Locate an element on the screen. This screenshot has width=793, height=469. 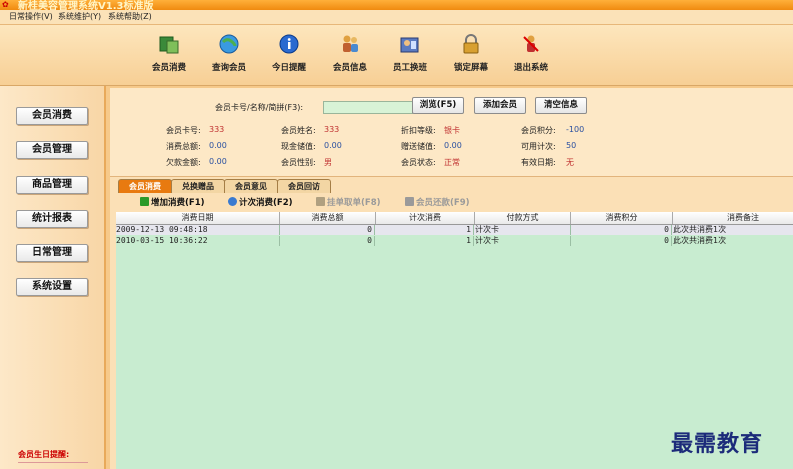
card-no-value: 333 is located at coordinates (217, 129).